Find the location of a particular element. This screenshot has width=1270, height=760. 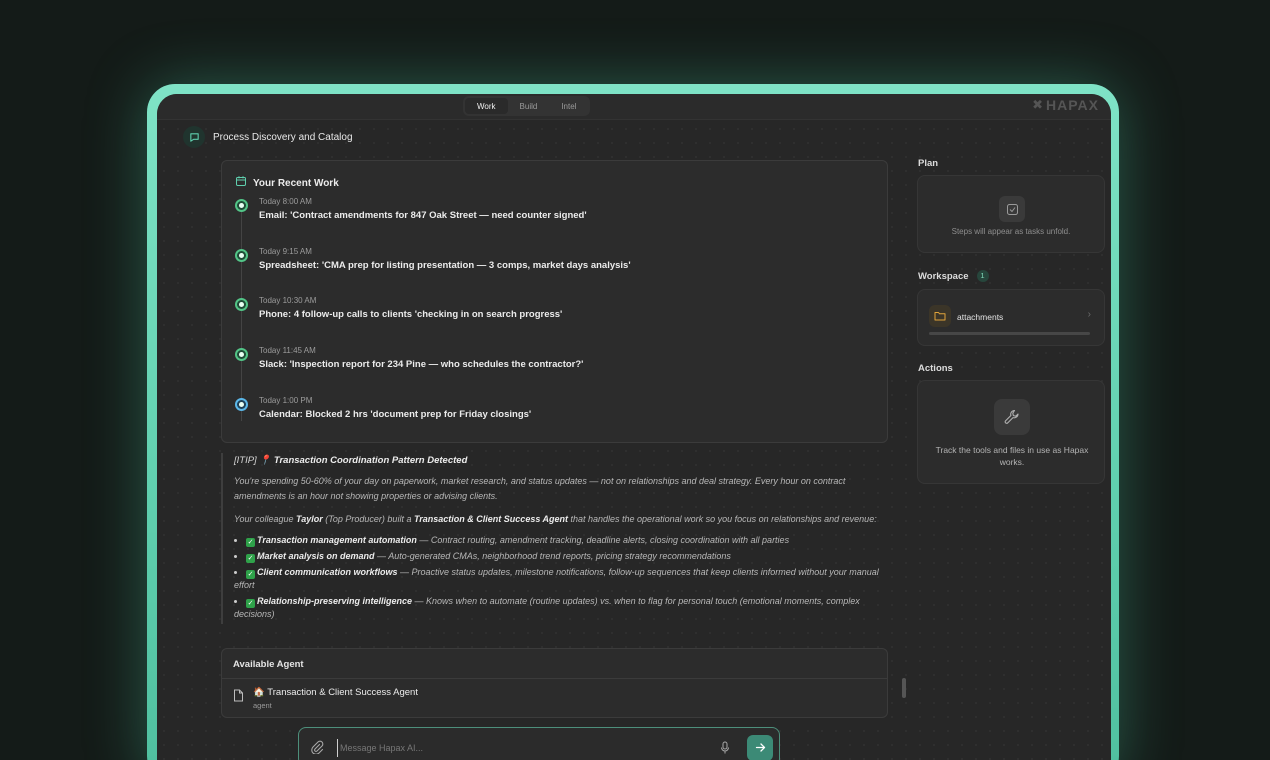

tab-build: Build is located at coordinates (529, 106).